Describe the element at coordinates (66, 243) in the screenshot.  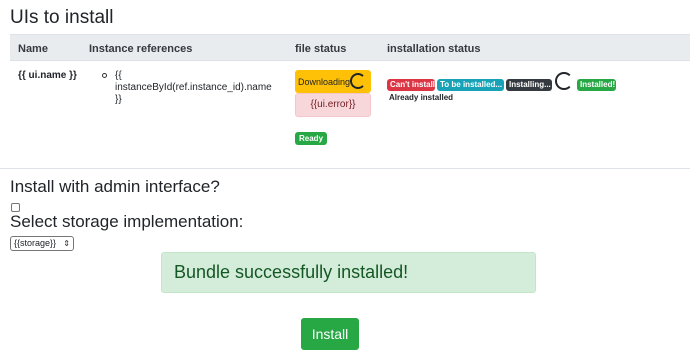
I see `select-arrows-icon: ⇕` at that location.